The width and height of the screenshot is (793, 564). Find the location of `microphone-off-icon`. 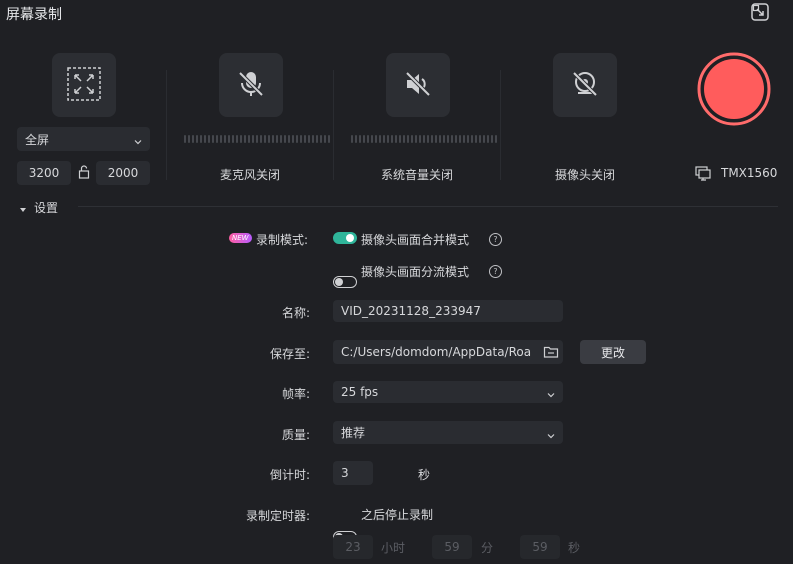

microphone-off-icon is located at coordinates (251, 85).